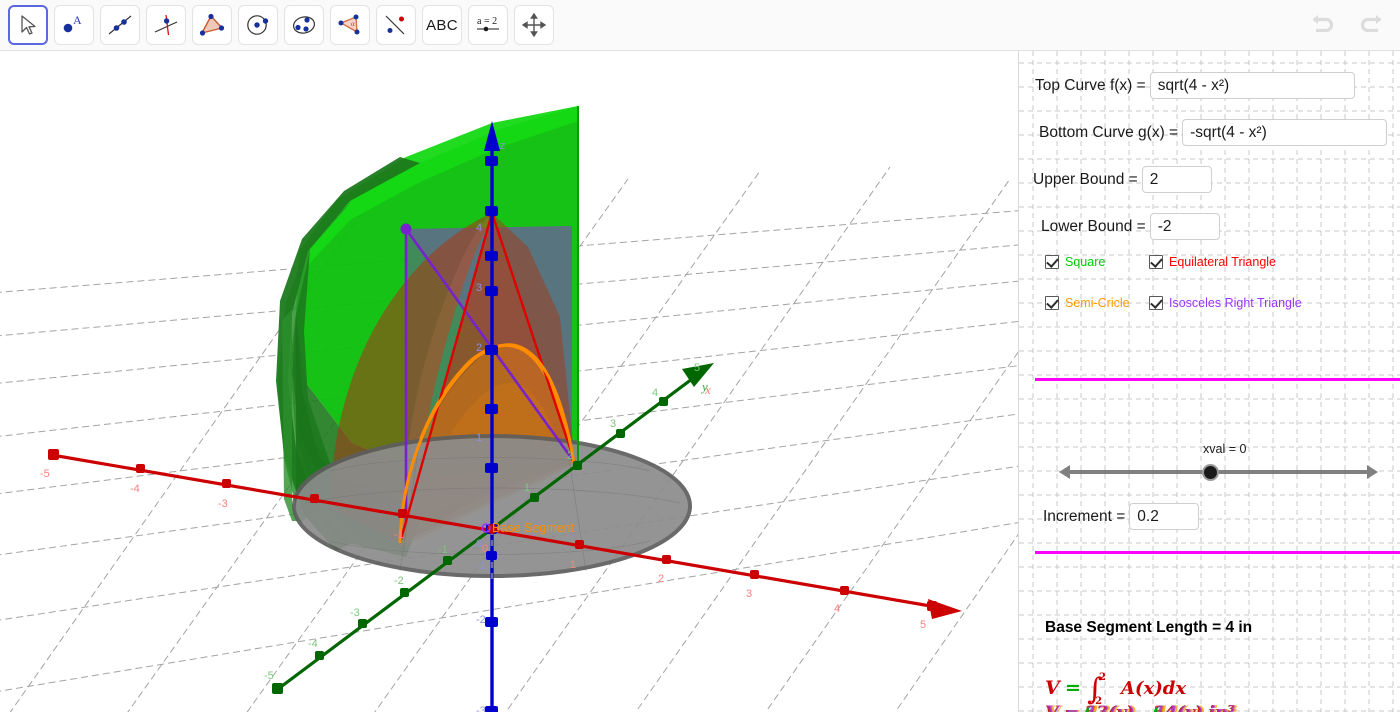  What do you see at coordinates (1064, 472) in the screenshot?
I see `slider-left-arrow-icon` at bounding box center [1064, 472].